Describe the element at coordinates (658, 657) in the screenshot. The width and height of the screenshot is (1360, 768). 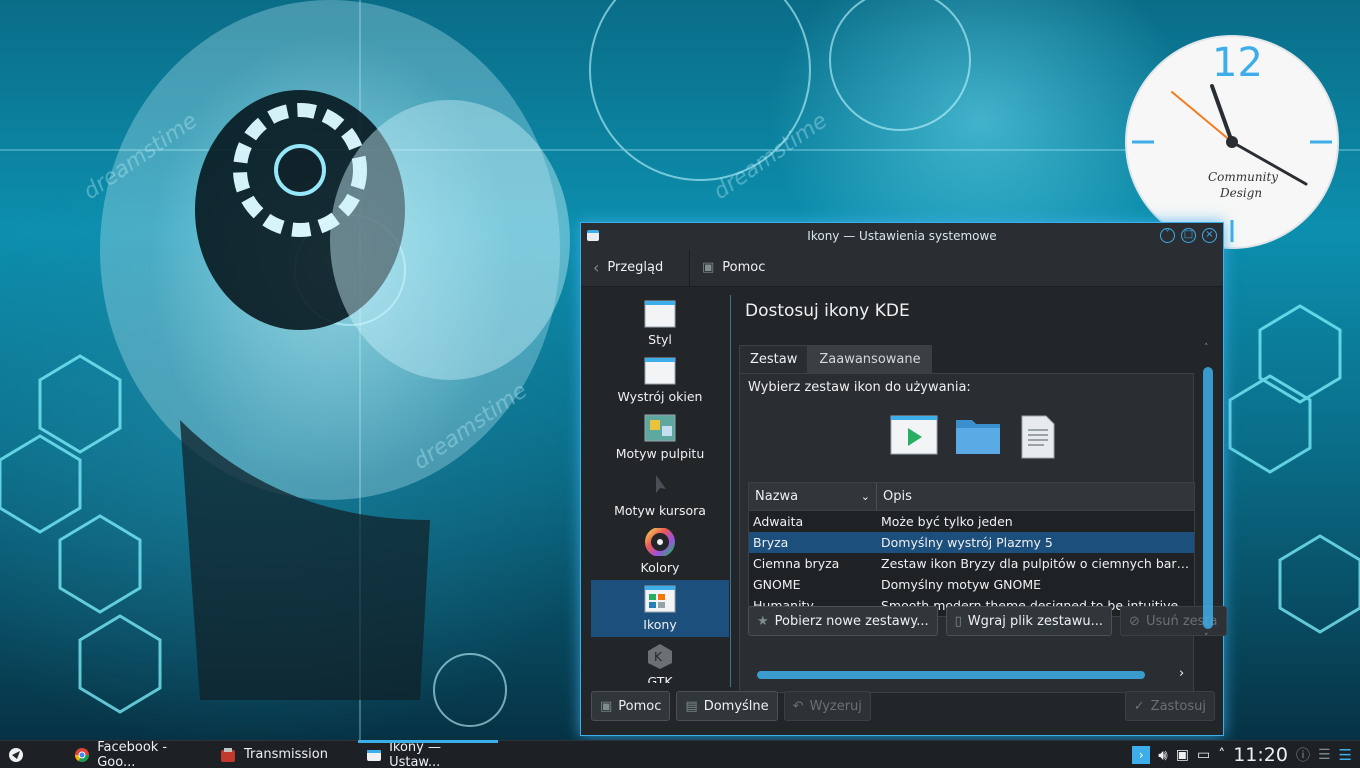
I see `svg-text: K` at that location.